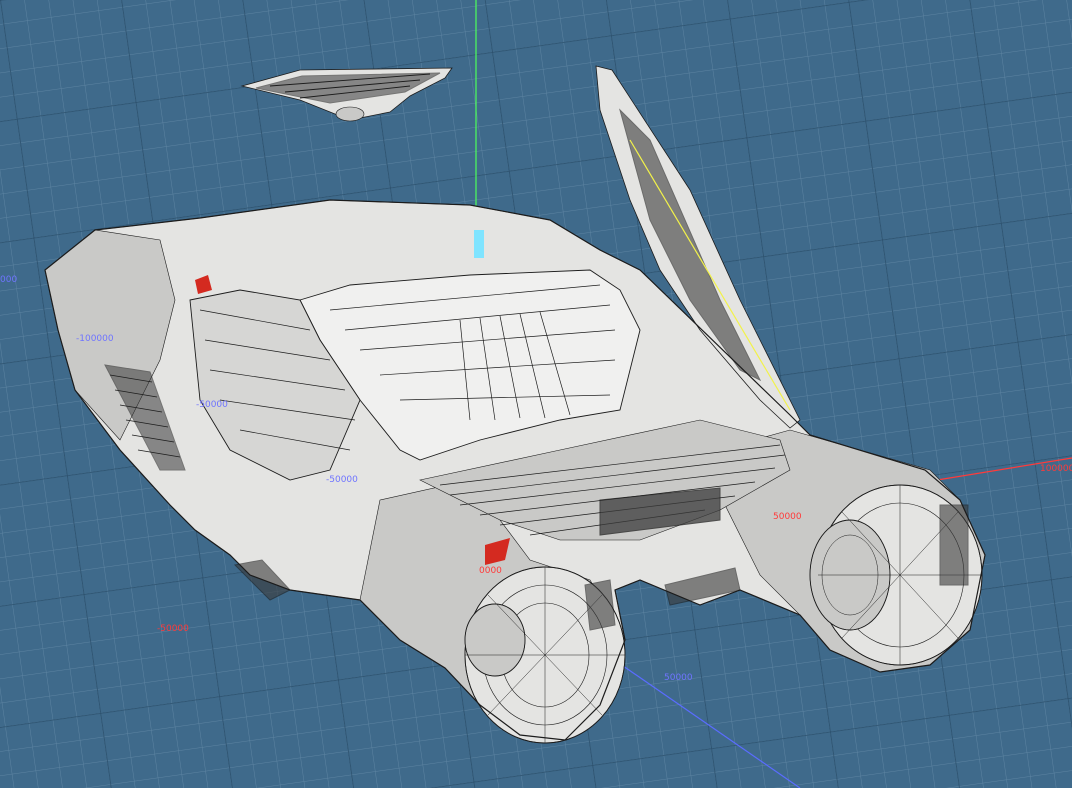 The height and width of the screenshot is (788, 1072). Describe the element at coordinates (490, 571) in the screenshot. I see `axis-label: 0000` at that location.